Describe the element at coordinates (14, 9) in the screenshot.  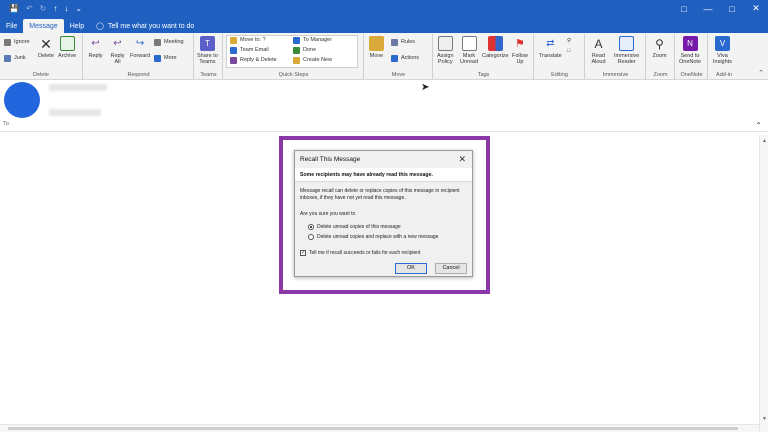
I see `save-icon: 💾` at that location.